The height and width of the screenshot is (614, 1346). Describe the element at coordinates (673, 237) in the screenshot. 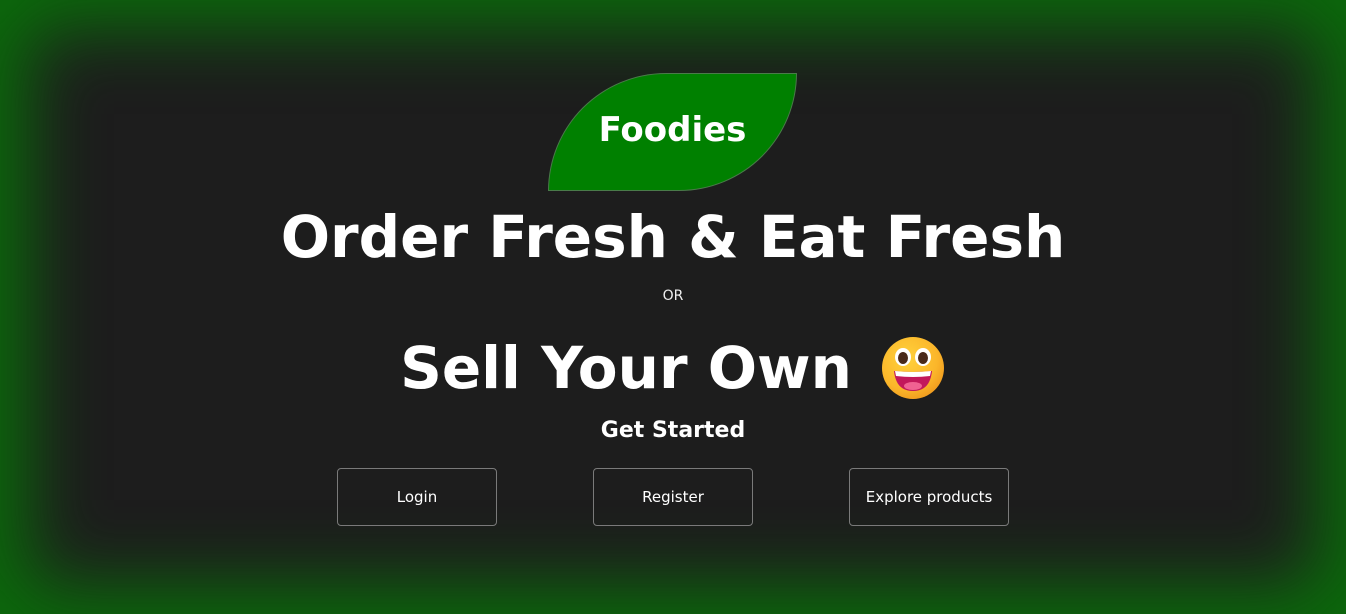

I see `hero-headline-primary: Order Fresh & Eat Fresh` at that location.